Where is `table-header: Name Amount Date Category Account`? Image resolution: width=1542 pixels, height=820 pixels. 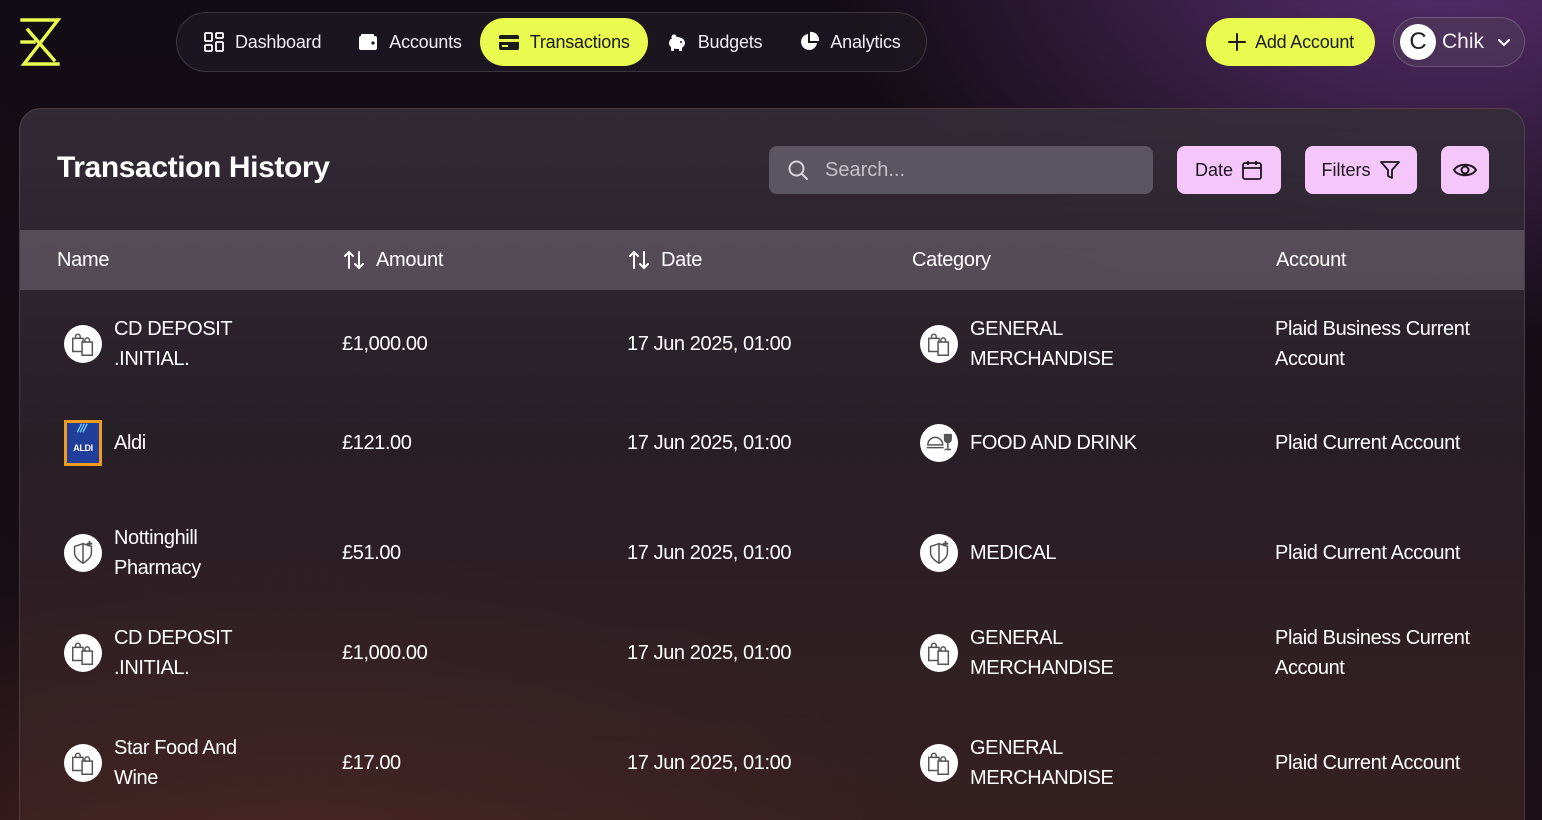
table-header: Name Amount Date Category Account is located at coordinates (772, 260).